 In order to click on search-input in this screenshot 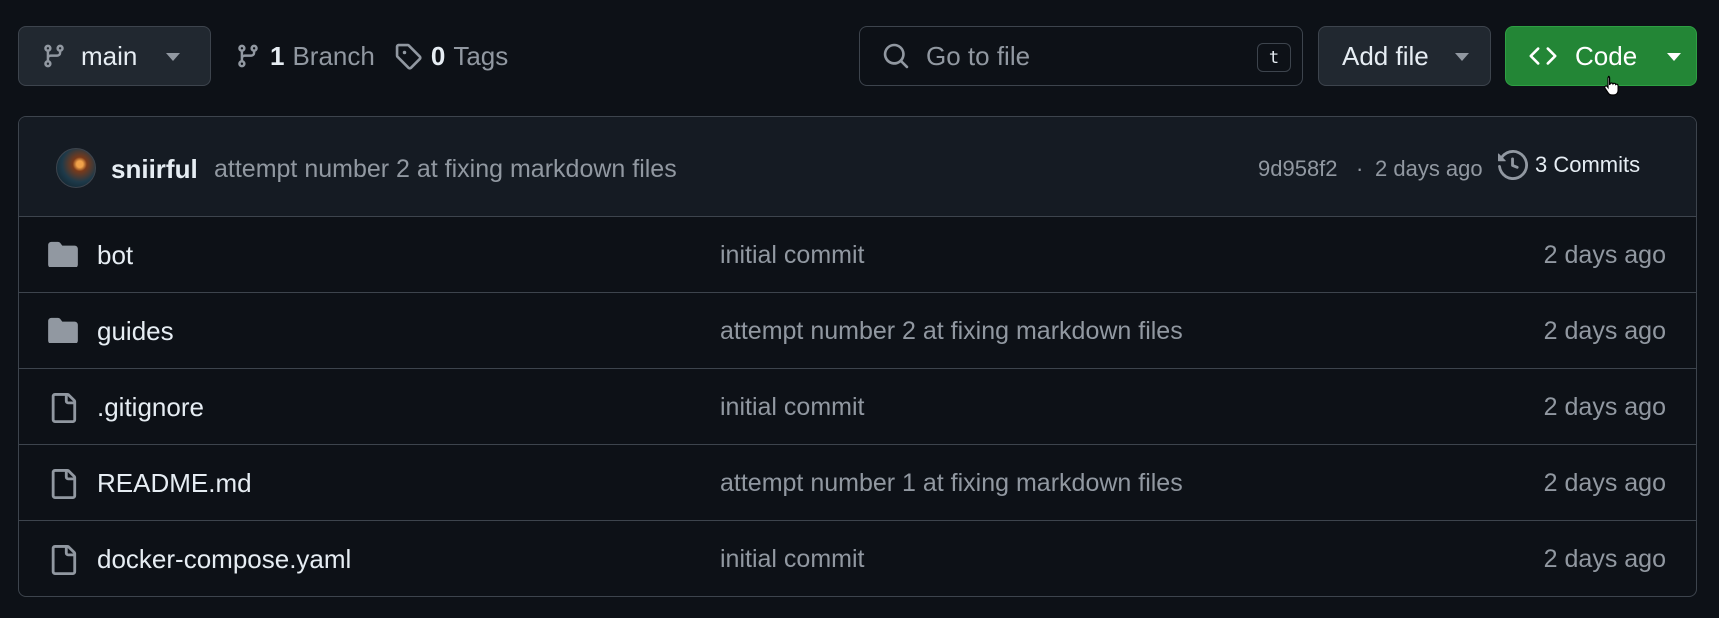, I will do `click(1076, 56)`.